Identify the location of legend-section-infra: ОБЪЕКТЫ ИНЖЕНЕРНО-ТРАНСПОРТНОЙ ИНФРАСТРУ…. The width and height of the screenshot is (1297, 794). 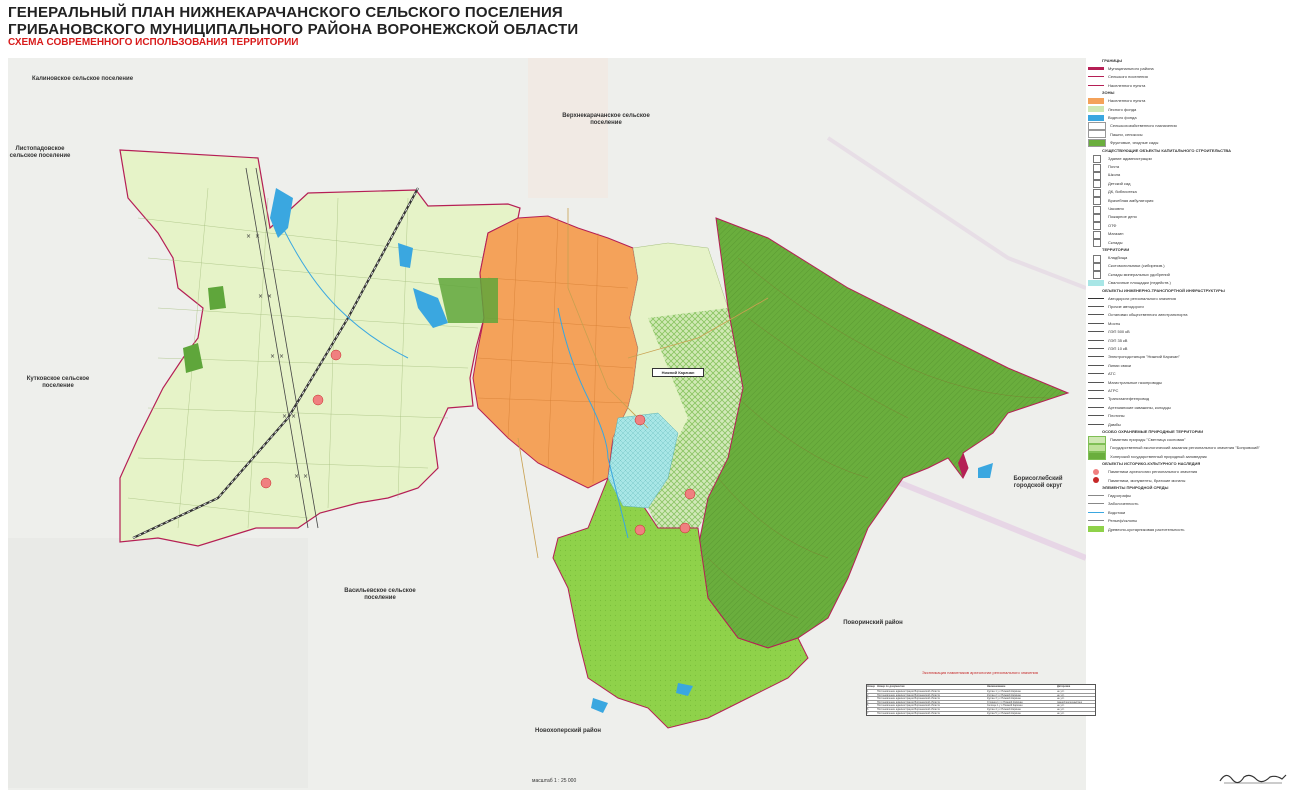
(1163, 290).